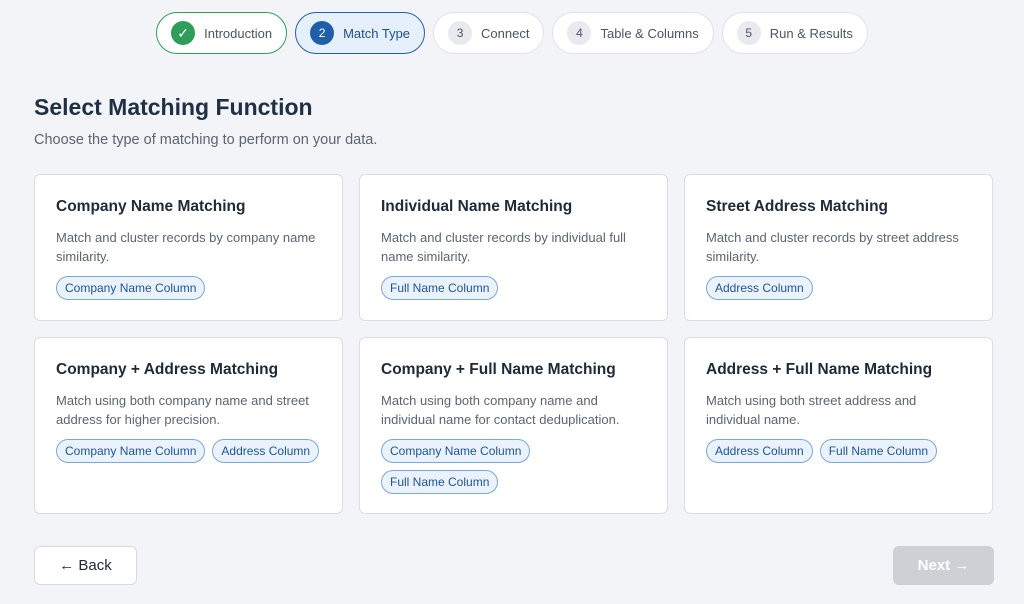  What do you see at coordinates (748, 33) in the screenshot?
I see `step-number: 5` at bounding box center [748, 33].